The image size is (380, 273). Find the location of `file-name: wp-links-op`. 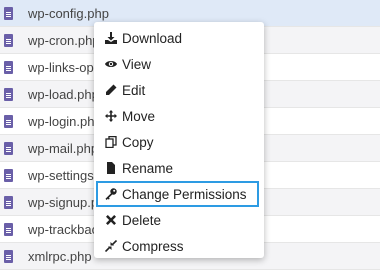

file-name: wp-links-op is located at coordinates (61, 67).